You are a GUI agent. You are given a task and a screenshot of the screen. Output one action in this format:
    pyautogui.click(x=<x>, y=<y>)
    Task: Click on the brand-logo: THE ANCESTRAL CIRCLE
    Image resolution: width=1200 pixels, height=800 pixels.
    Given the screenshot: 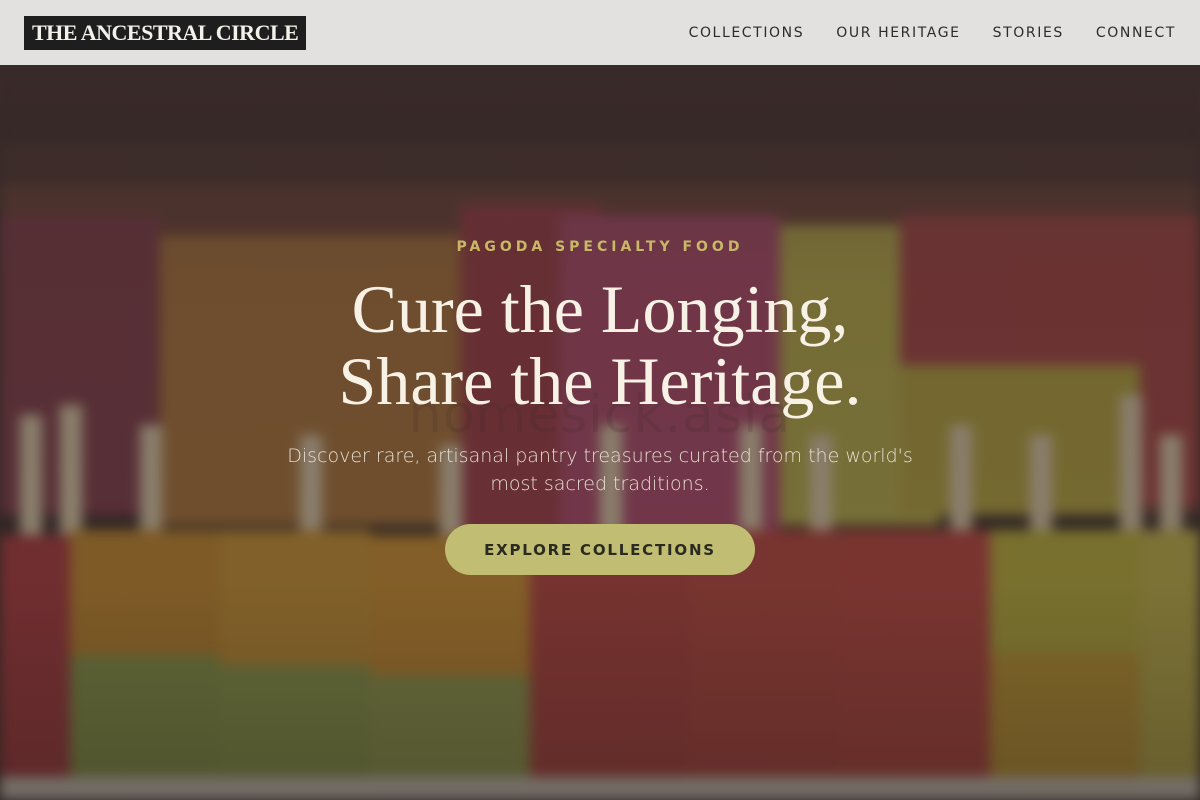 What is the action you would take?
    pyautogui.click(x=165, y=32)
    